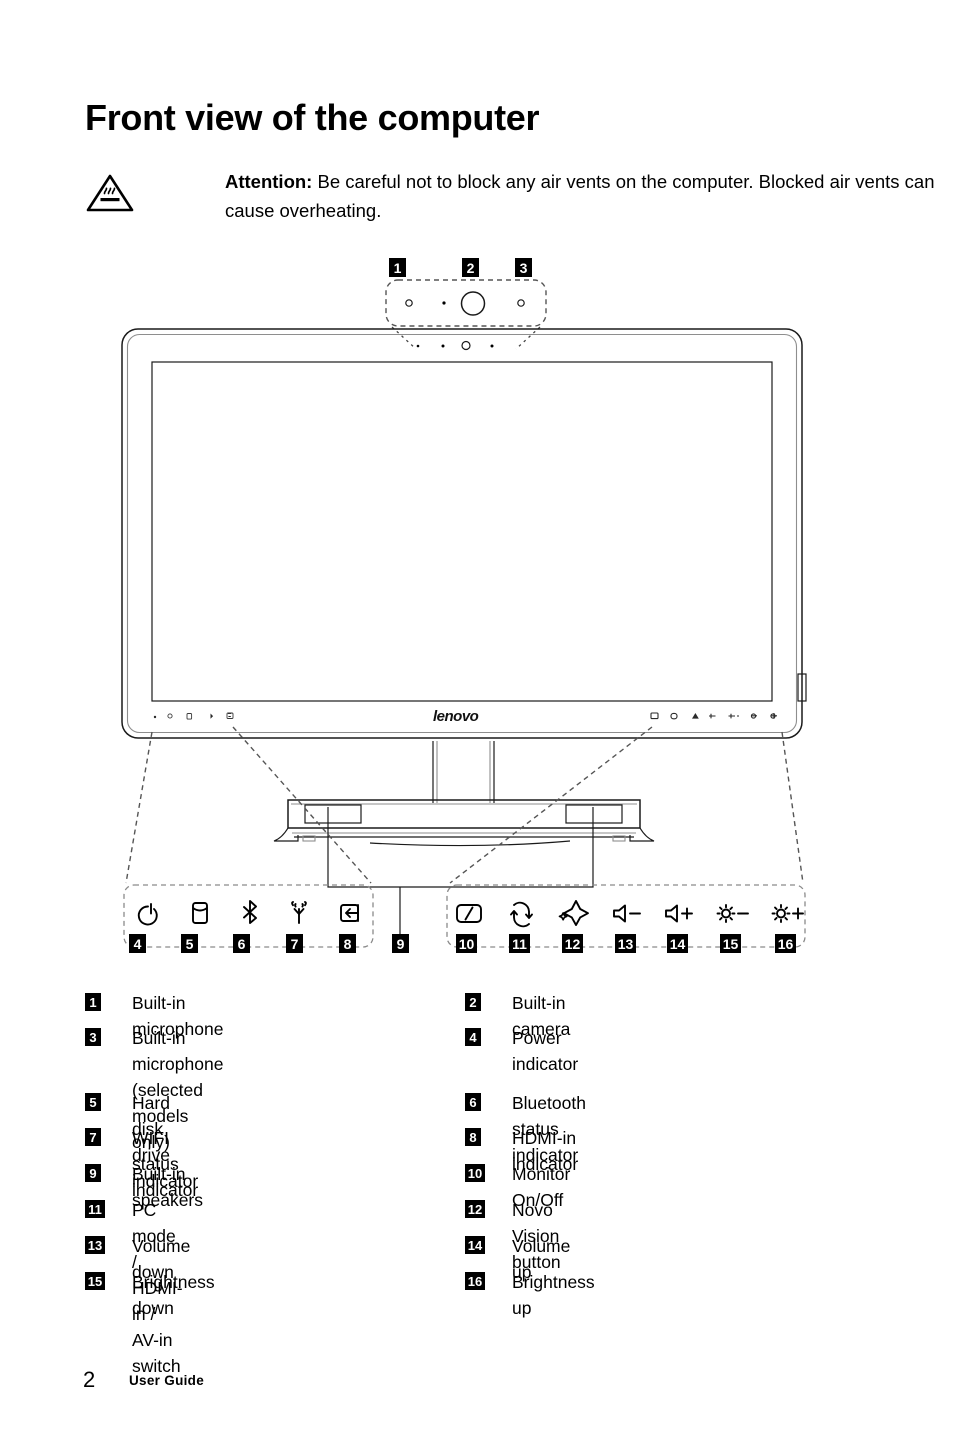  I want to click on legend-badge-15: 15, so click(95, 1281).